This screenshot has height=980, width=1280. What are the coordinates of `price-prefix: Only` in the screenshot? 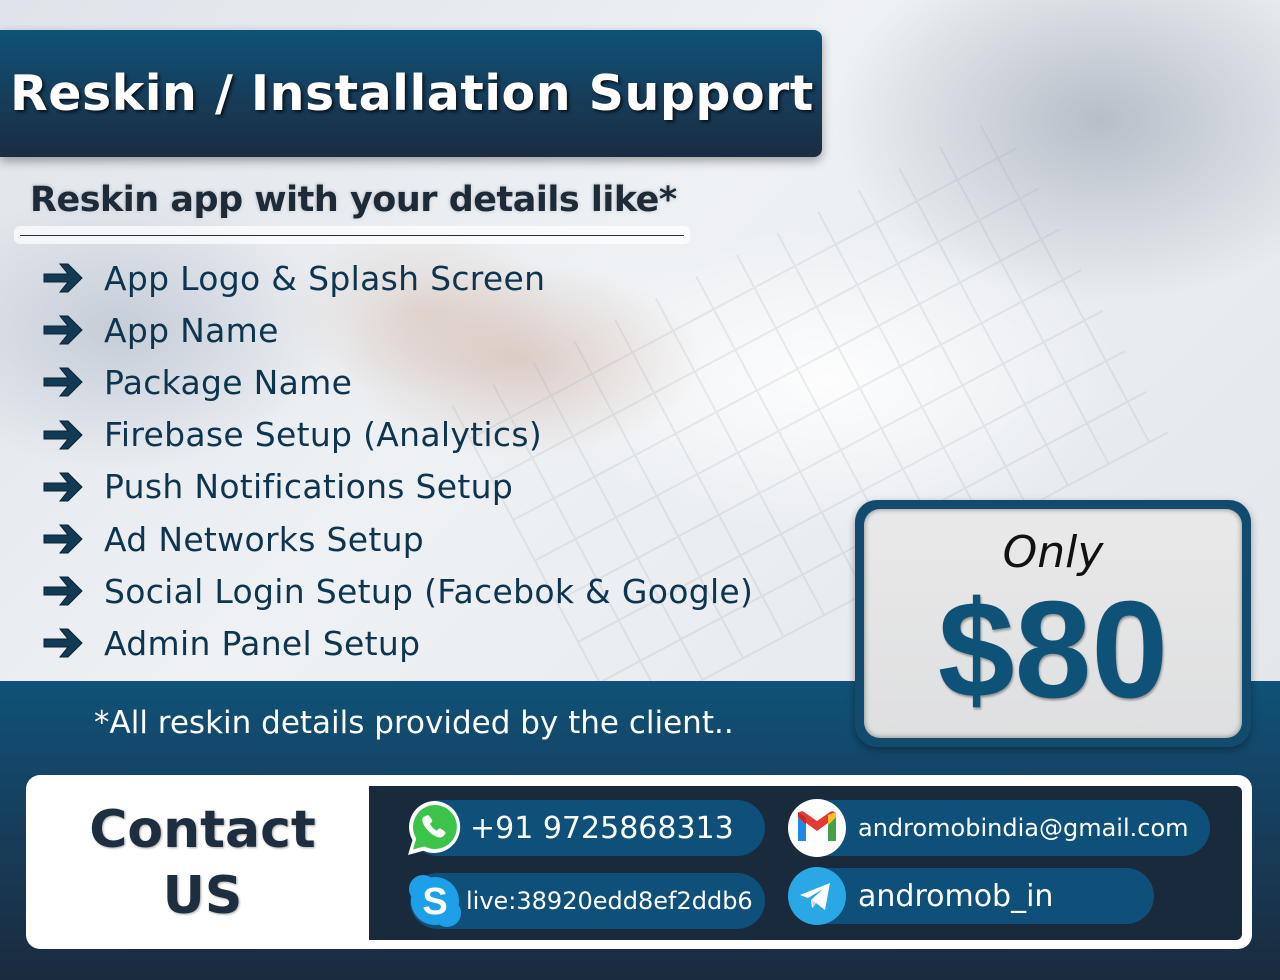 It's located at (1053, 552).